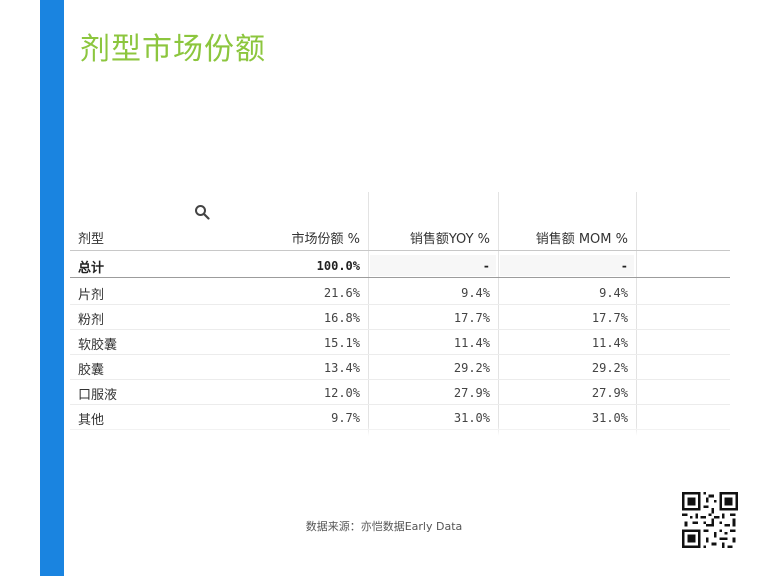  I want to click on cell-mom: 9.4%, so click(613, 293).